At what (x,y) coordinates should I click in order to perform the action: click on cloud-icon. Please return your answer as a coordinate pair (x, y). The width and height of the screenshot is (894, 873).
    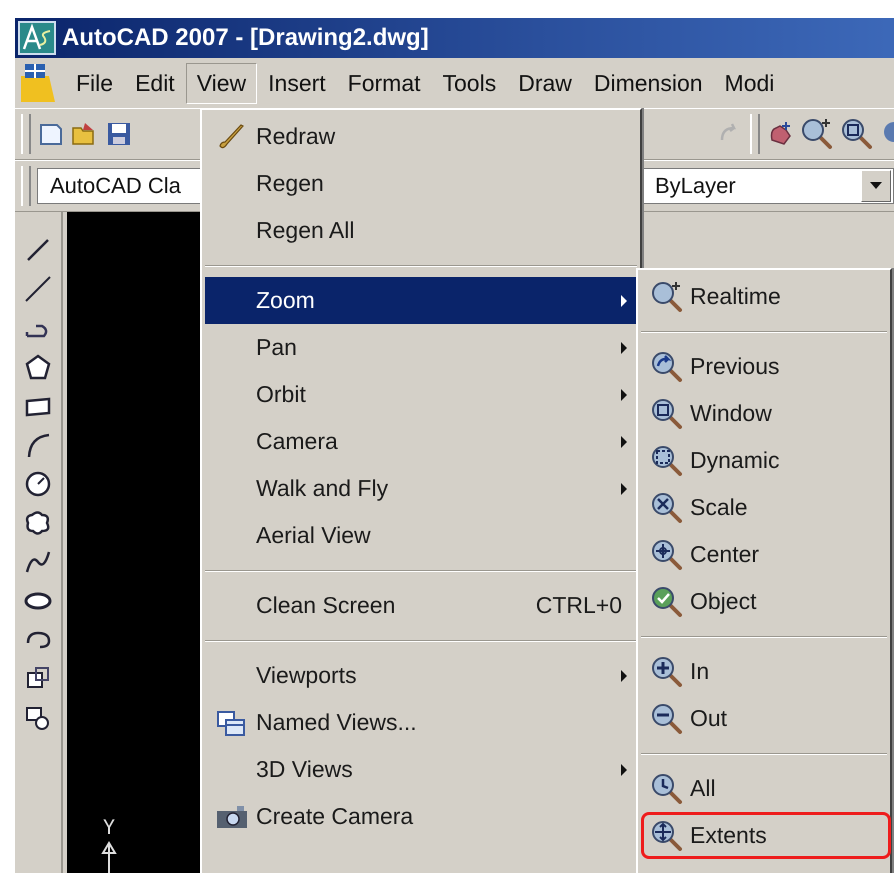
    Looking at the image, I should click on (38, 523).